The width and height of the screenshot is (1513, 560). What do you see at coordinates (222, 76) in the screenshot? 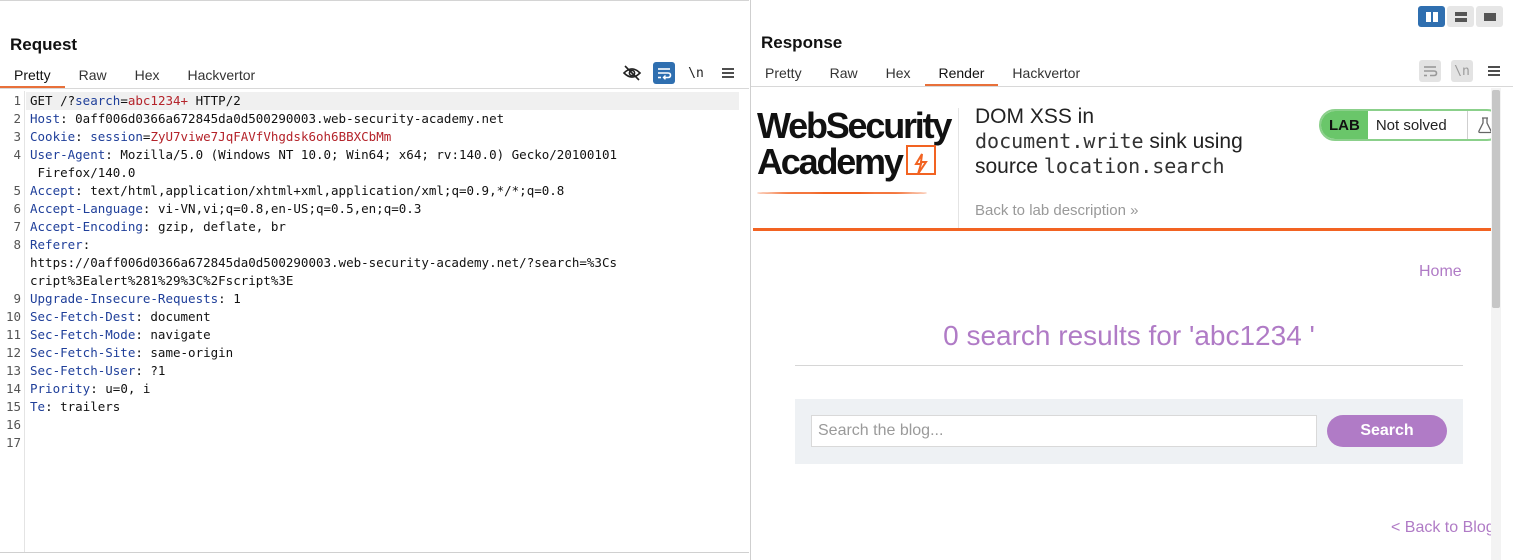
I see `request-tab-hackvertor: Hackvertor` at bounding box center [222, 76].